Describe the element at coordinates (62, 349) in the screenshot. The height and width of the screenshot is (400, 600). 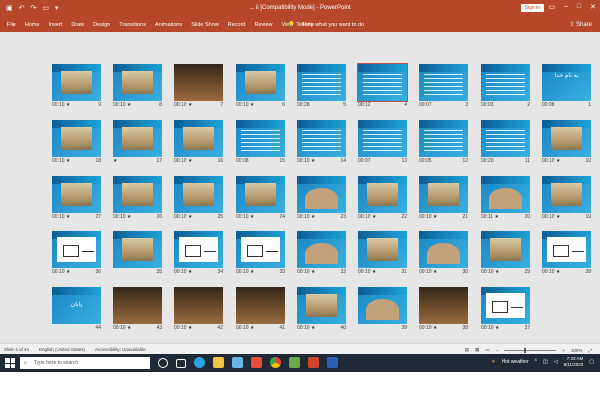
I see `language-indicator: English (United States)` at that location.